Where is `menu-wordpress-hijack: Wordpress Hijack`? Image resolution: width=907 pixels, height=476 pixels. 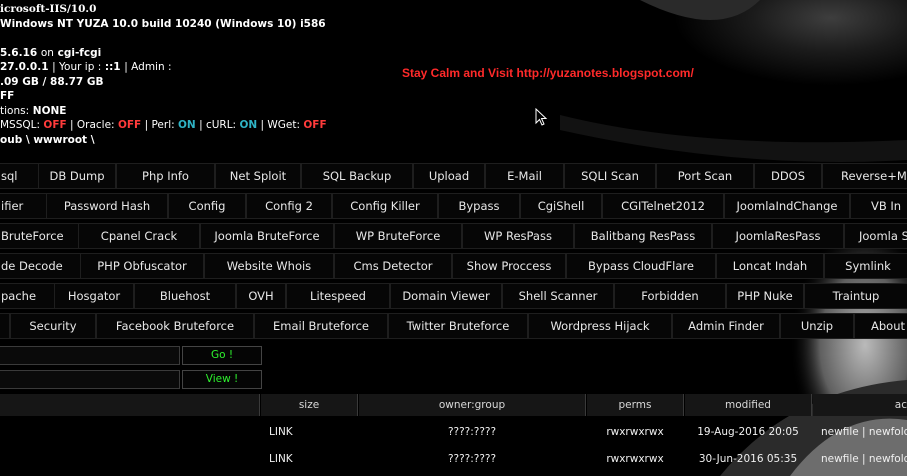 menu-wordpress-hijack: Wordpress Hijack is located at coordinates (600, 326).